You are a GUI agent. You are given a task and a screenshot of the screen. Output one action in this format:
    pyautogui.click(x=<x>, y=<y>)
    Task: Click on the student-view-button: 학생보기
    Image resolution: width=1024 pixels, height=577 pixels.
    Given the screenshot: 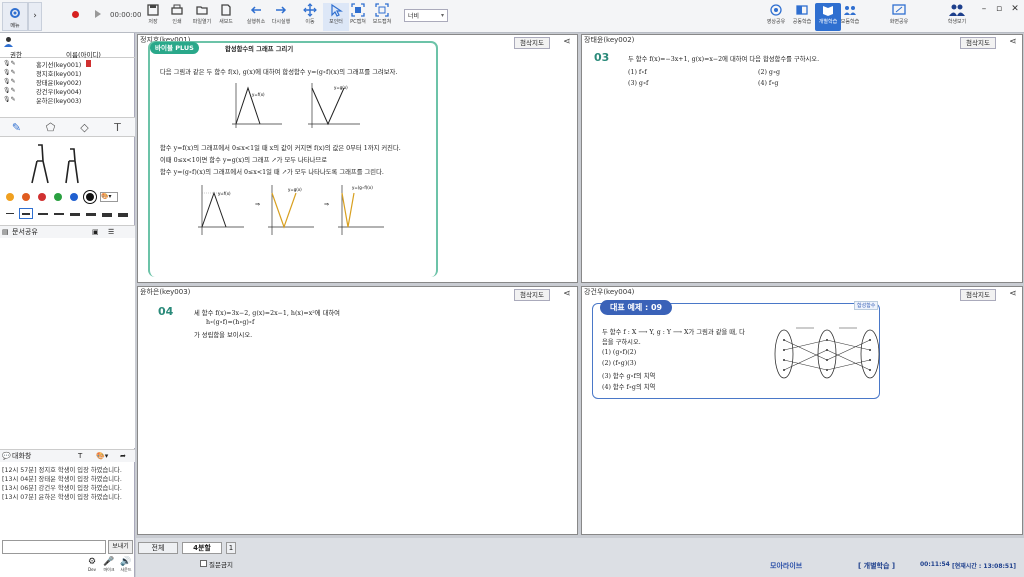 What is the action you would take?
    pyautogui.click(x=957, y=17)
    